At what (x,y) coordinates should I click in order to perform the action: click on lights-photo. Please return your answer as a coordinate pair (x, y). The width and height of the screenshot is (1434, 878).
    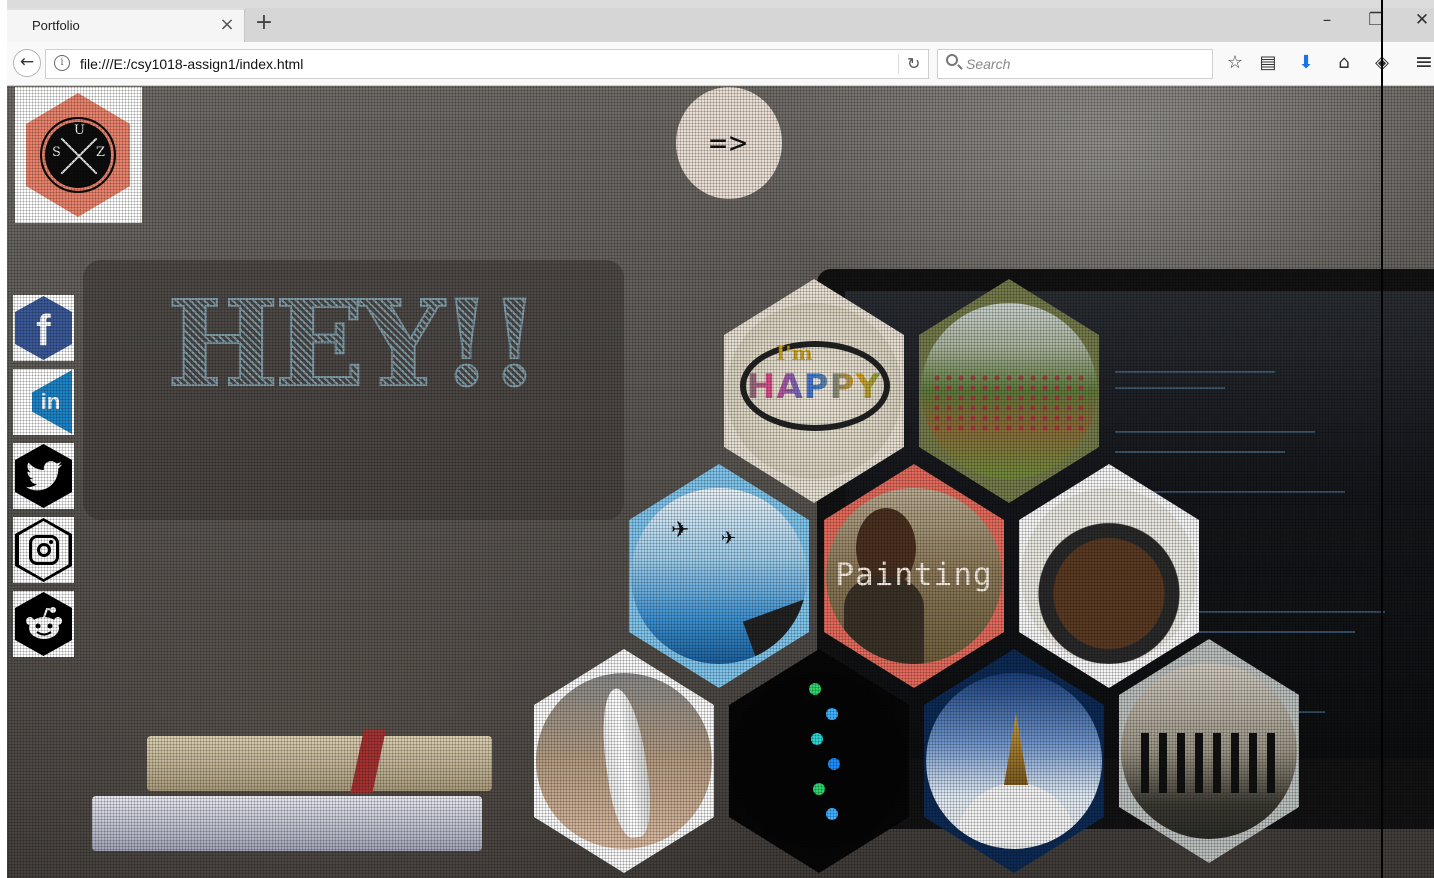
    Looking at the image, I should click on (819, 761).